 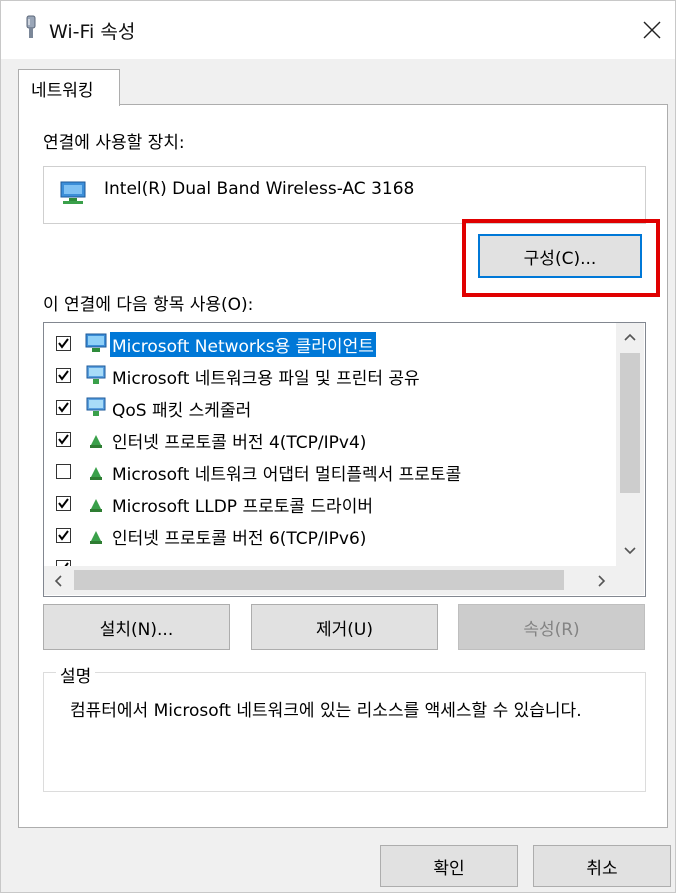 What do you see at coordinates (182, 411) in the screenshot?
I see `item-label: QoS 패킷 스케줄러` at bounding box center [182, 411].